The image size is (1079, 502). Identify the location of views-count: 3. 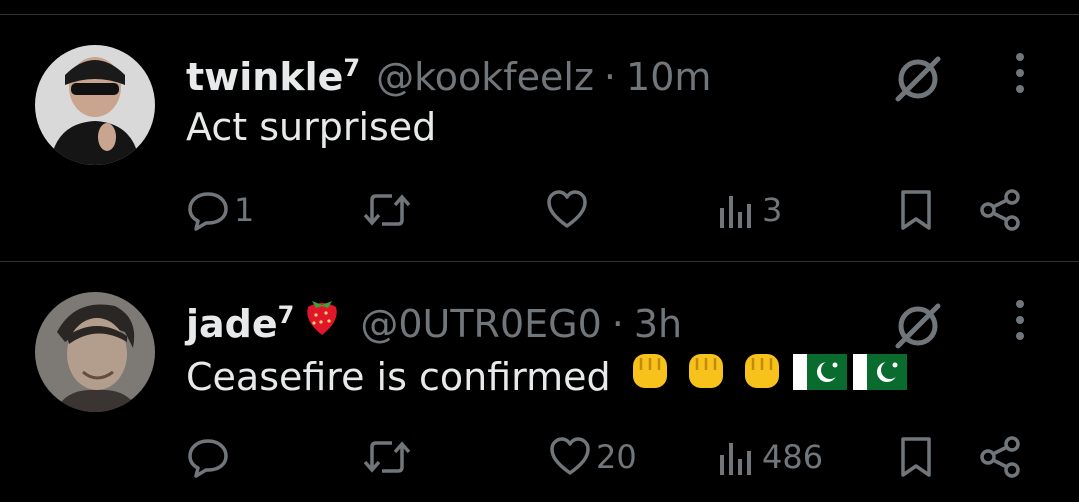
(772, 210).